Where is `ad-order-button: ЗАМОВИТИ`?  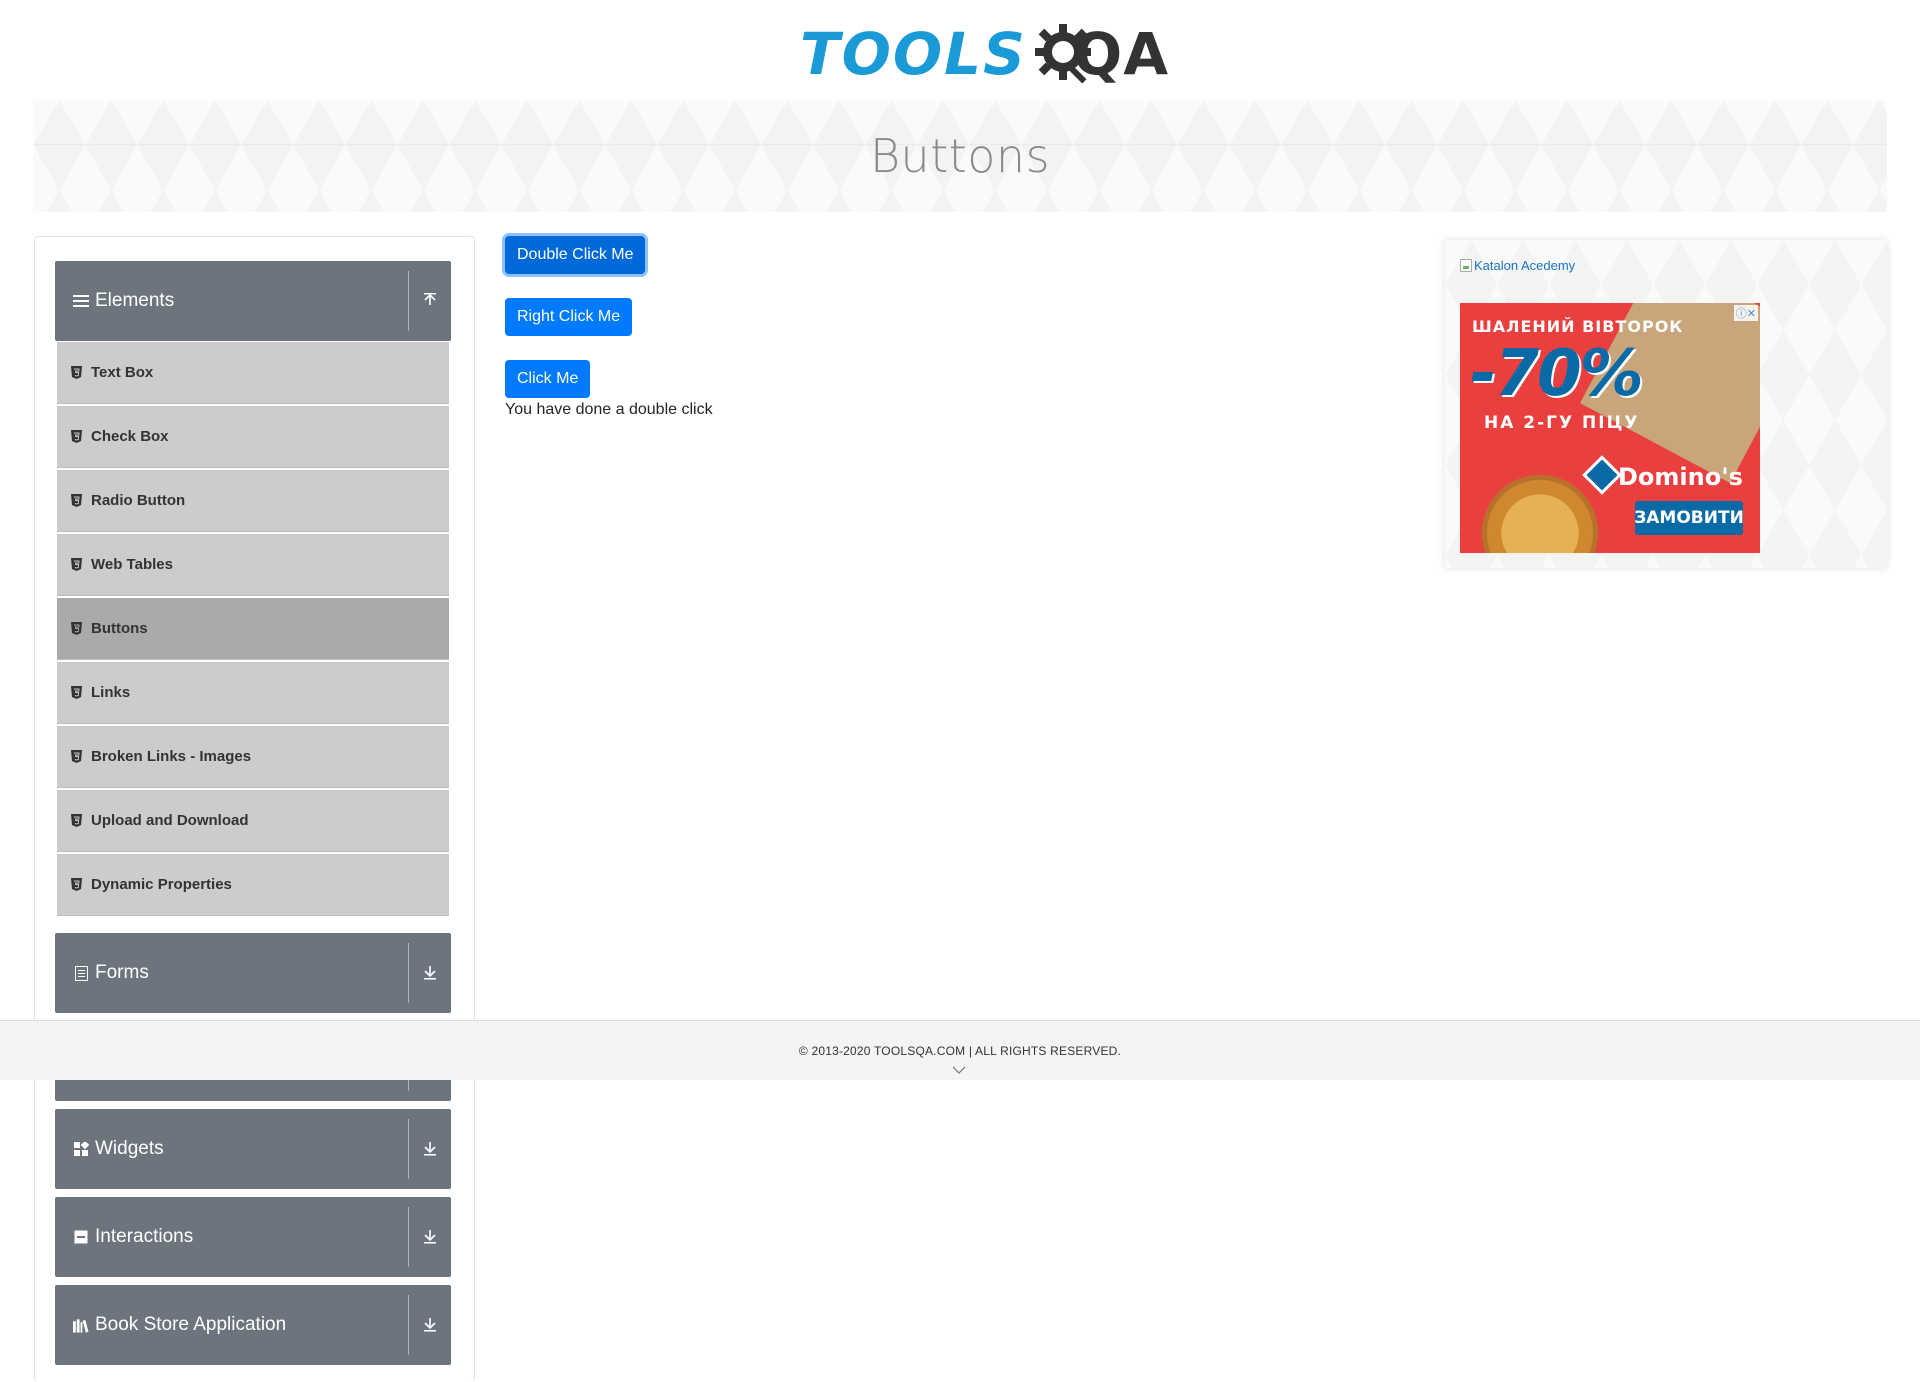 ad-order-button: ЗАМОВИТИ is located at coordinates (1689, 518).